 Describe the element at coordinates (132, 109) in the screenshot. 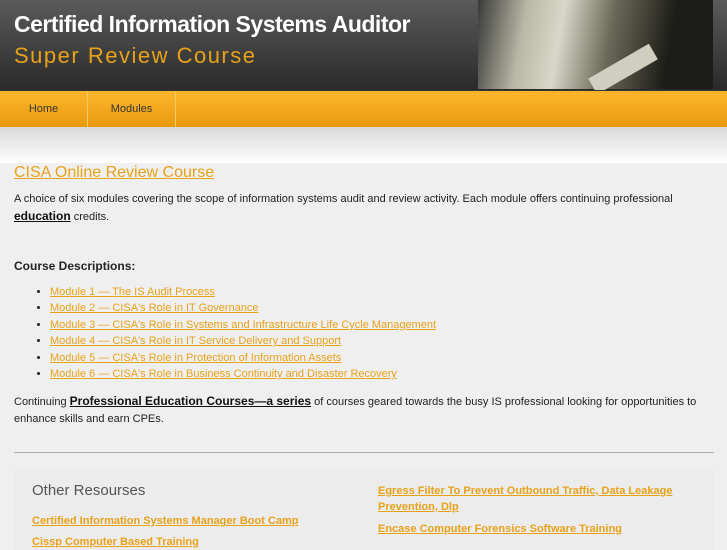

I see `nav-modules: Modules` at that location.